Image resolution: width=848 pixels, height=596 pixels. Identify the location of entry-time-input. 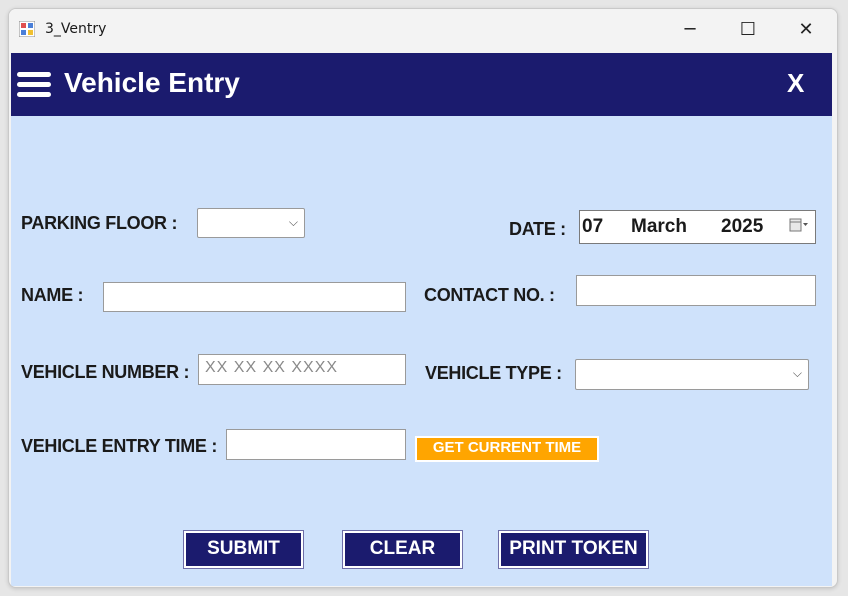
(316, 444).